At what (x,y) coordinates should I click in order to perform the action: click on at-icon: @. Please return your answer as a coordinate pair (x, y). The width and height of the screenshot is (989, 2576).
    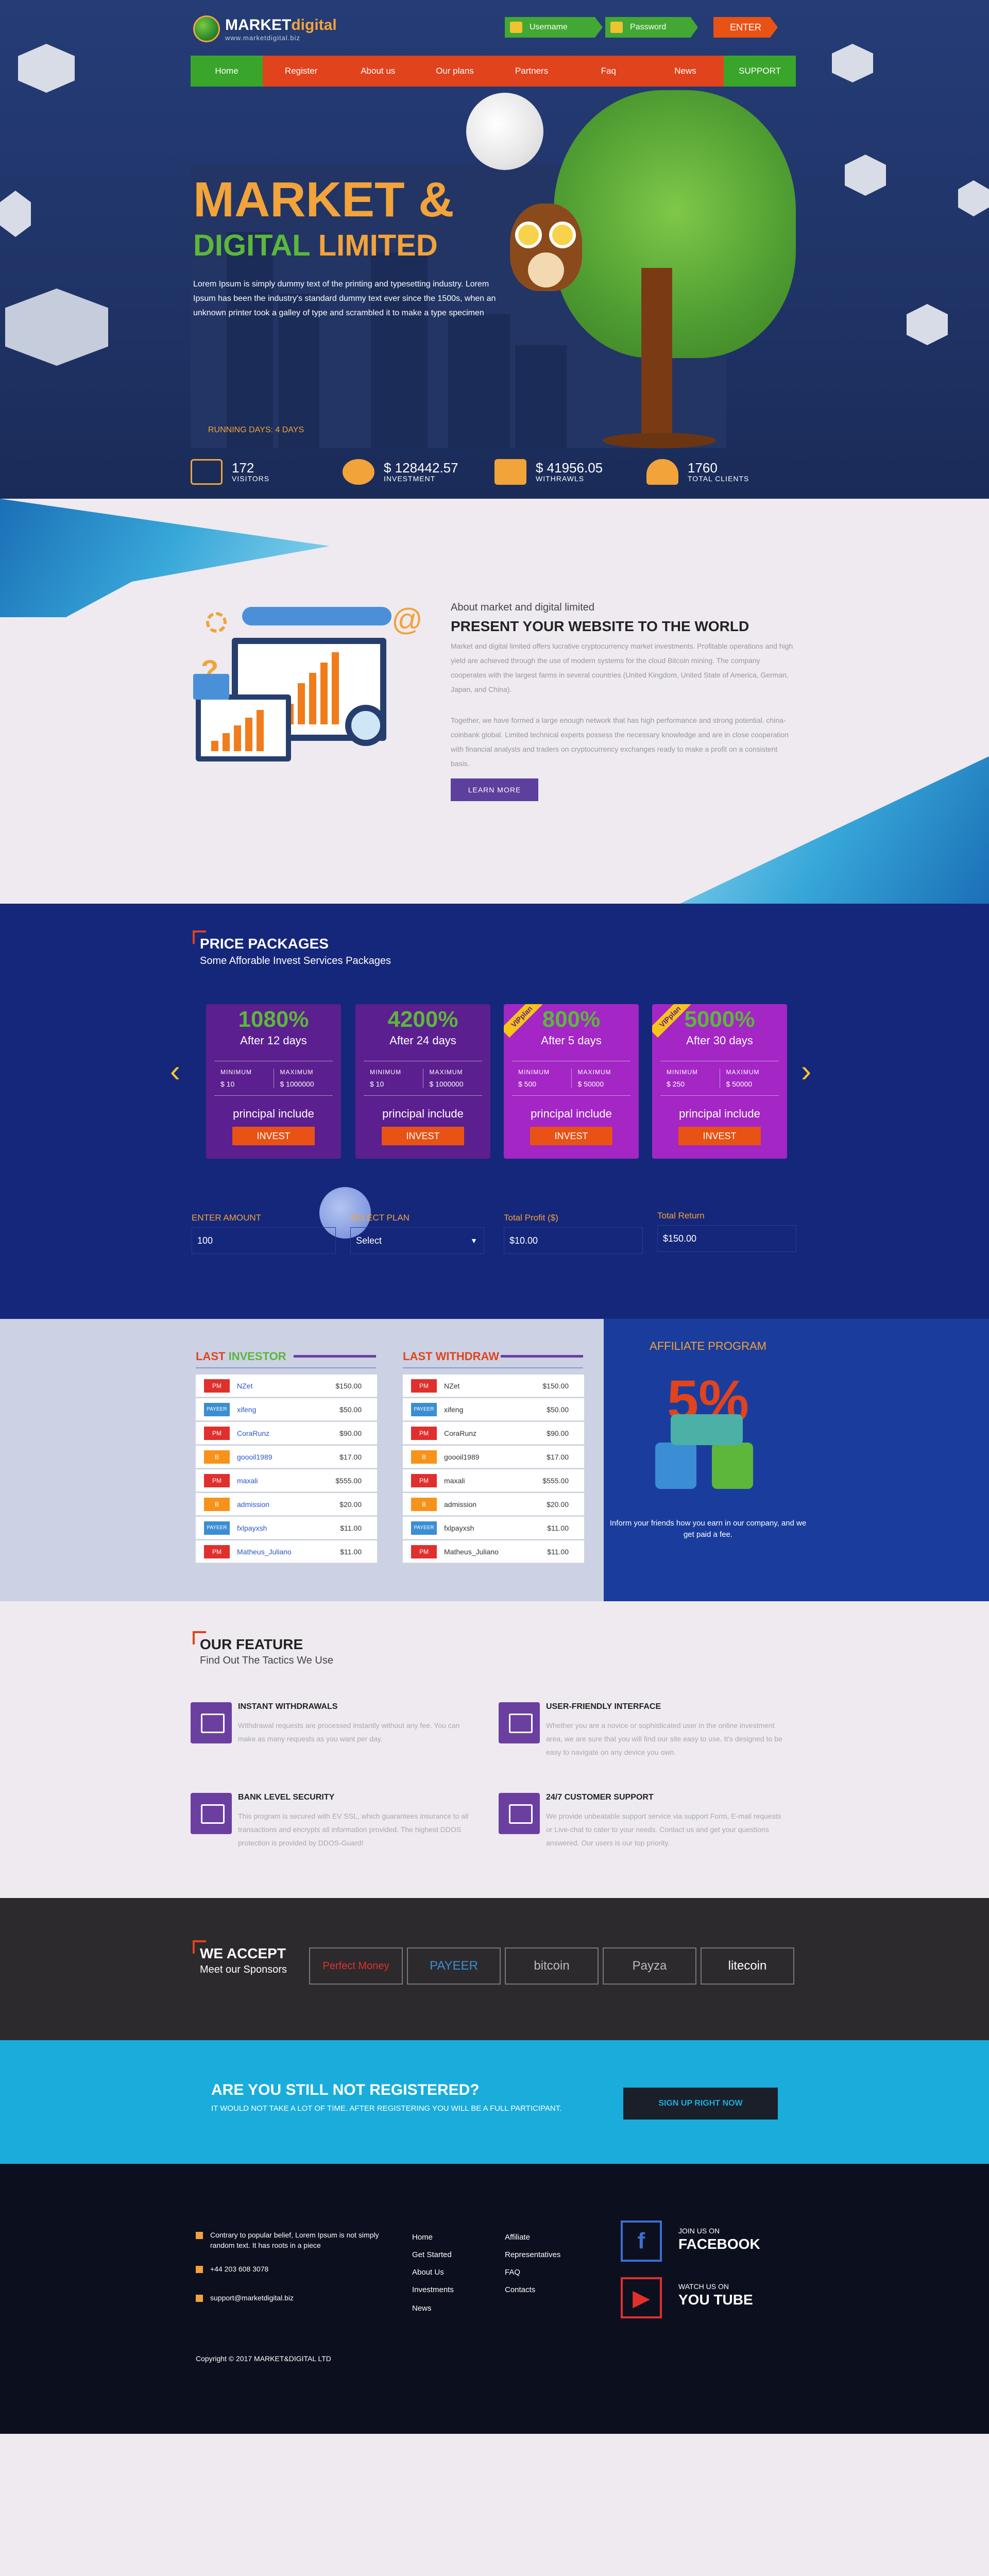
    Looking at the image, I should click on (407, 619).